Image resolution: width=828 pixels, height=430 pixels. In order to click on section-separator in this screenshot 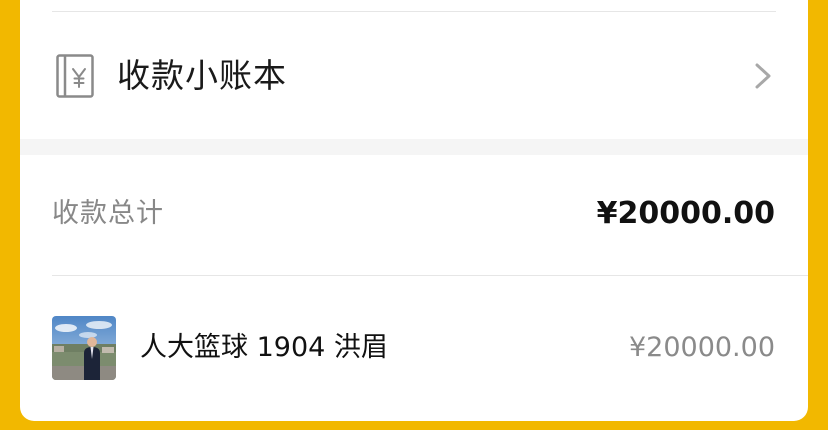, I will do `click(414, 147)`.